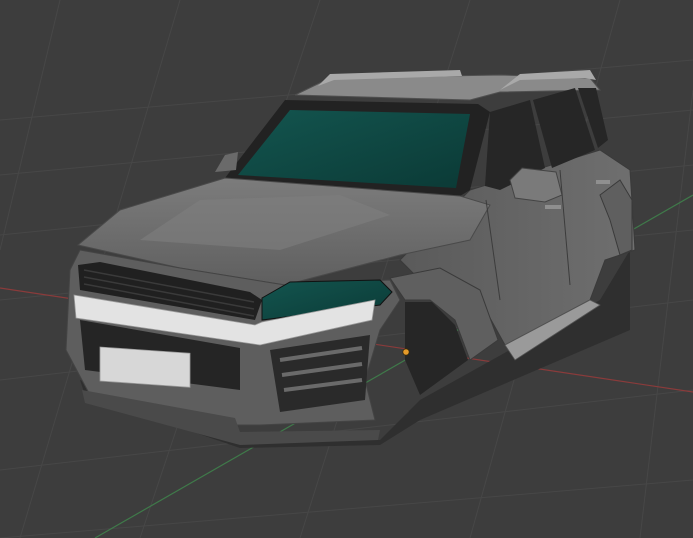 The image size is (693, 538). I want to click on object-origin, so click(406, 352).